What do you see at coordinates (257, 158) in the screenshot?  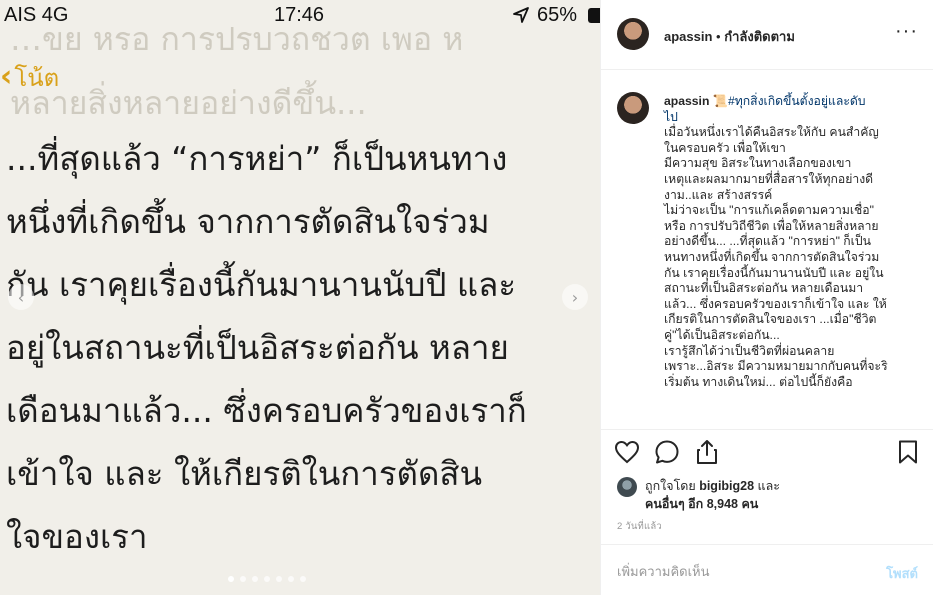 I see `note-line: ...ที่สุดแล้ว “การหย่า” ก็เป็นหนทาง` at bounding box center [257, 158].